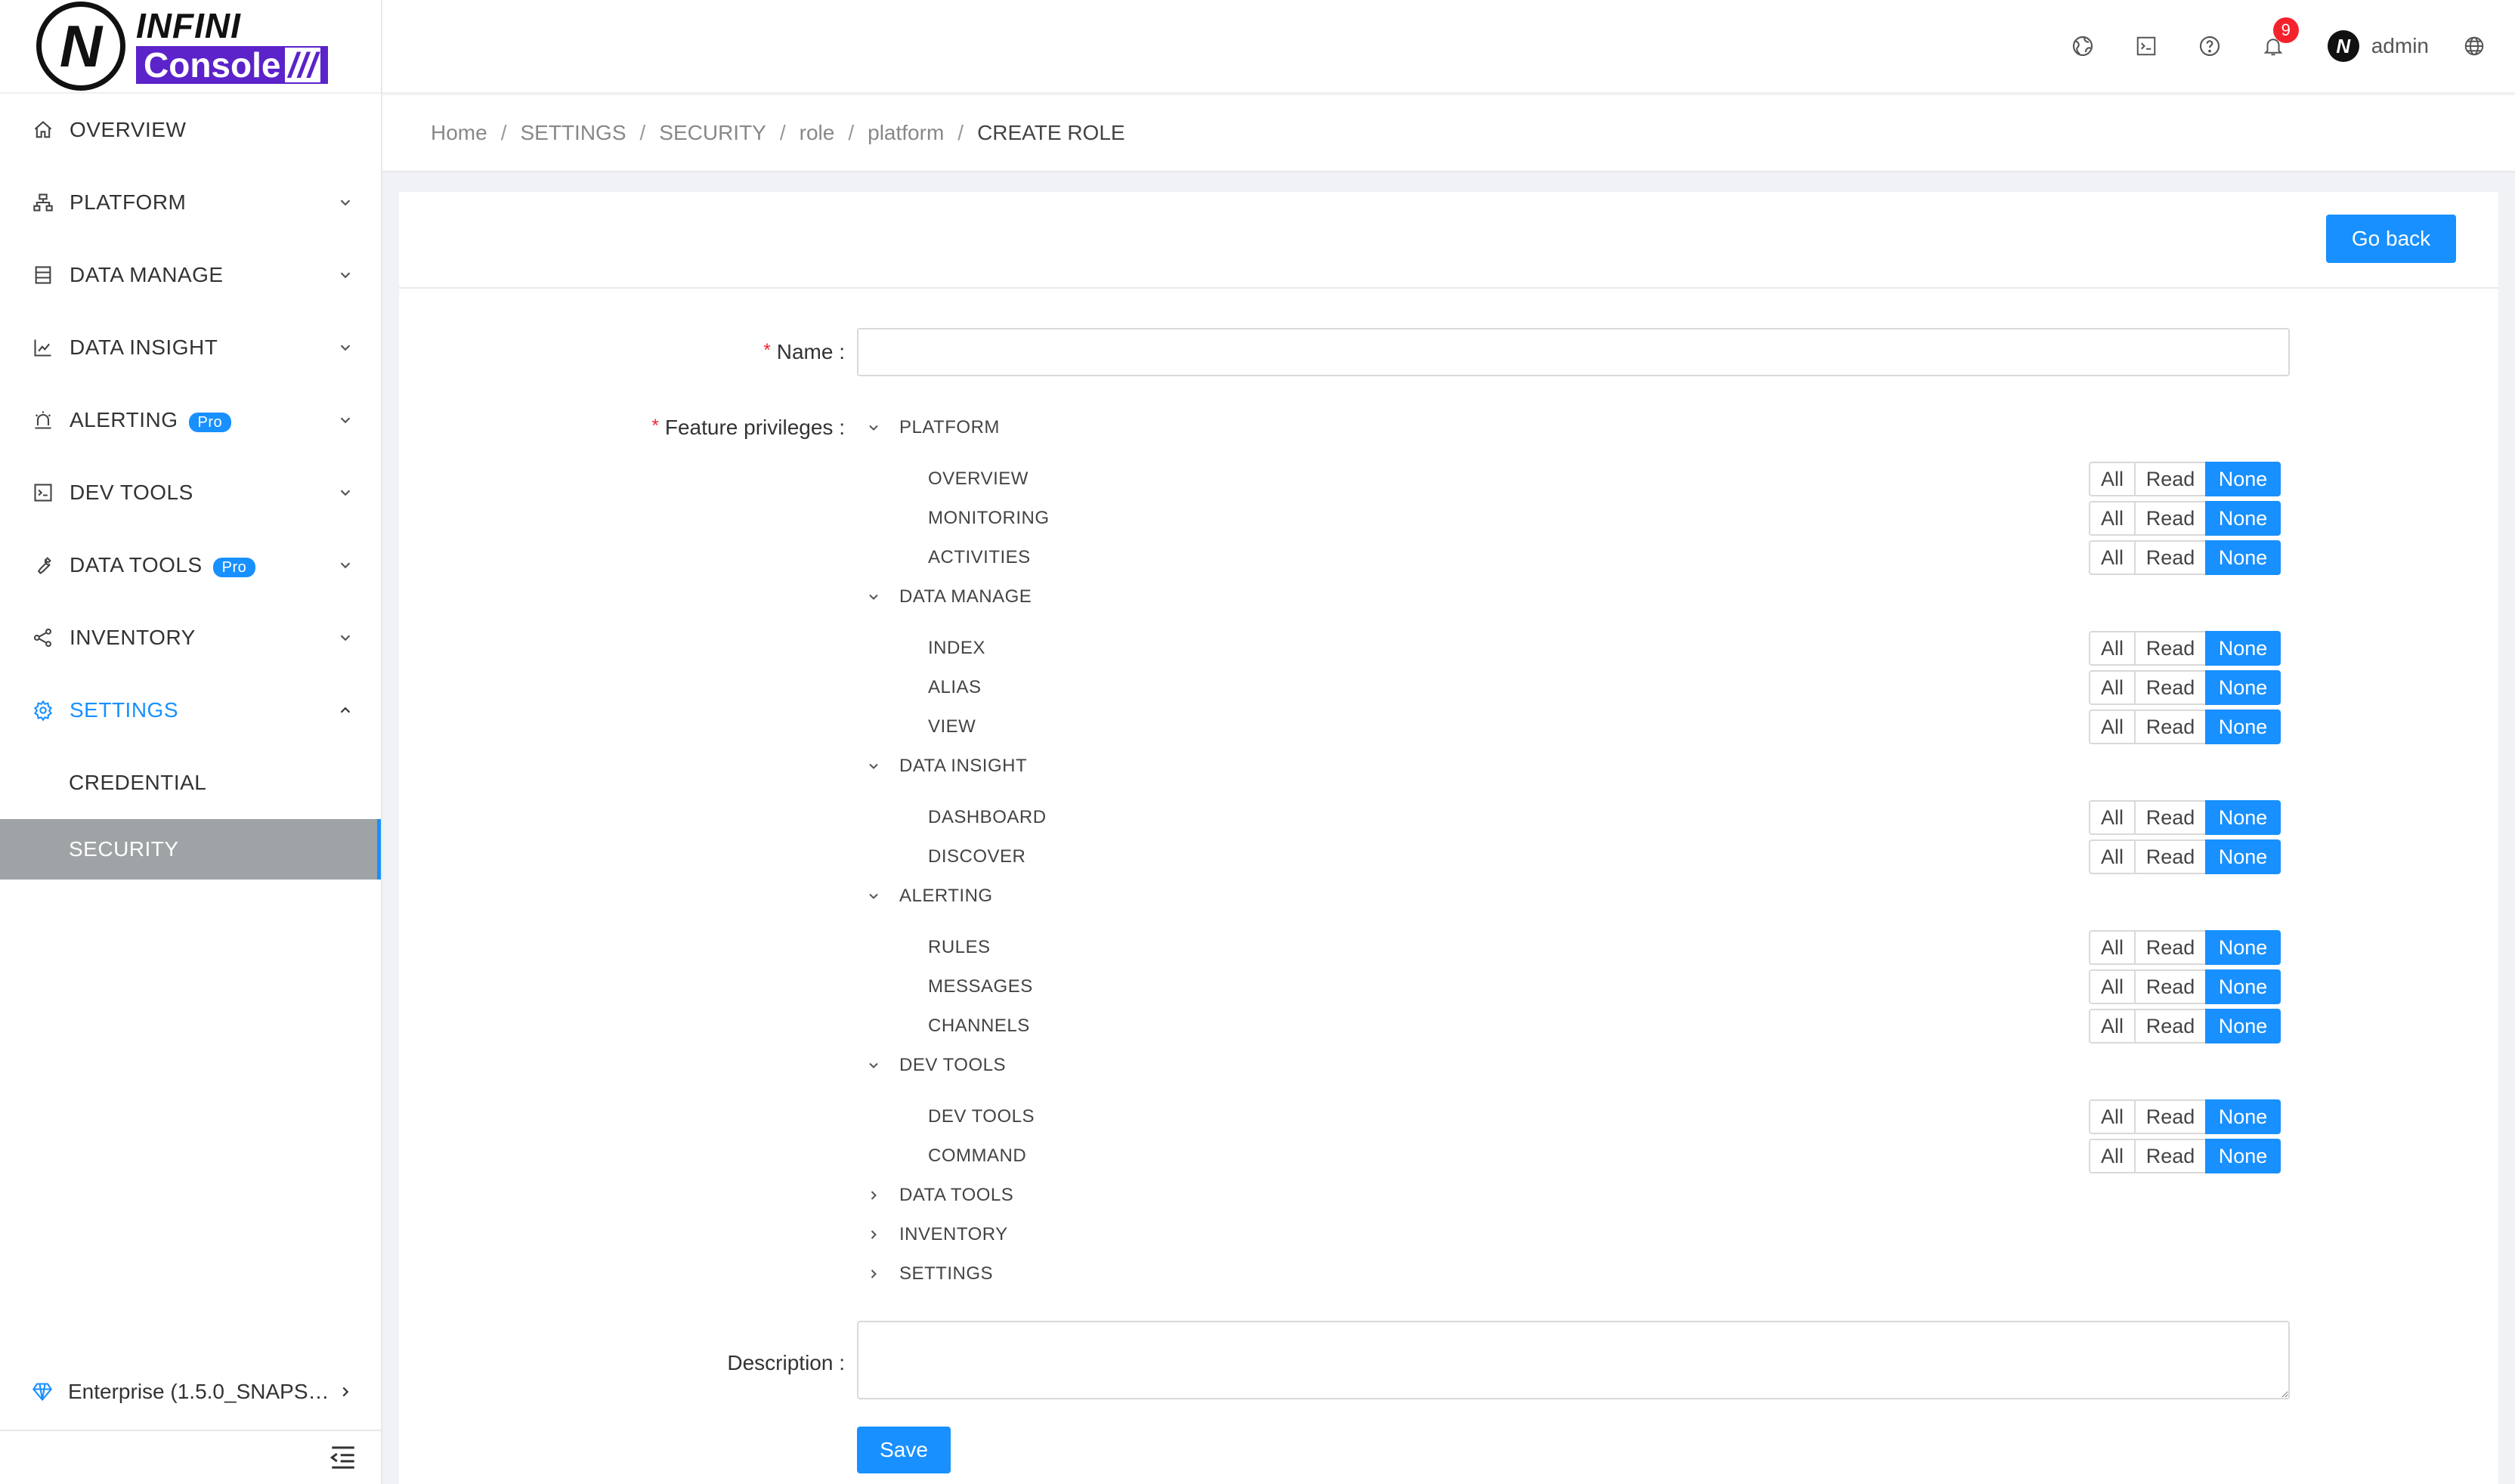  Describe the element at coordinates (190, 638) in the screenshot. I see `sidebar-item-inventory: INVENTORY` at that location.